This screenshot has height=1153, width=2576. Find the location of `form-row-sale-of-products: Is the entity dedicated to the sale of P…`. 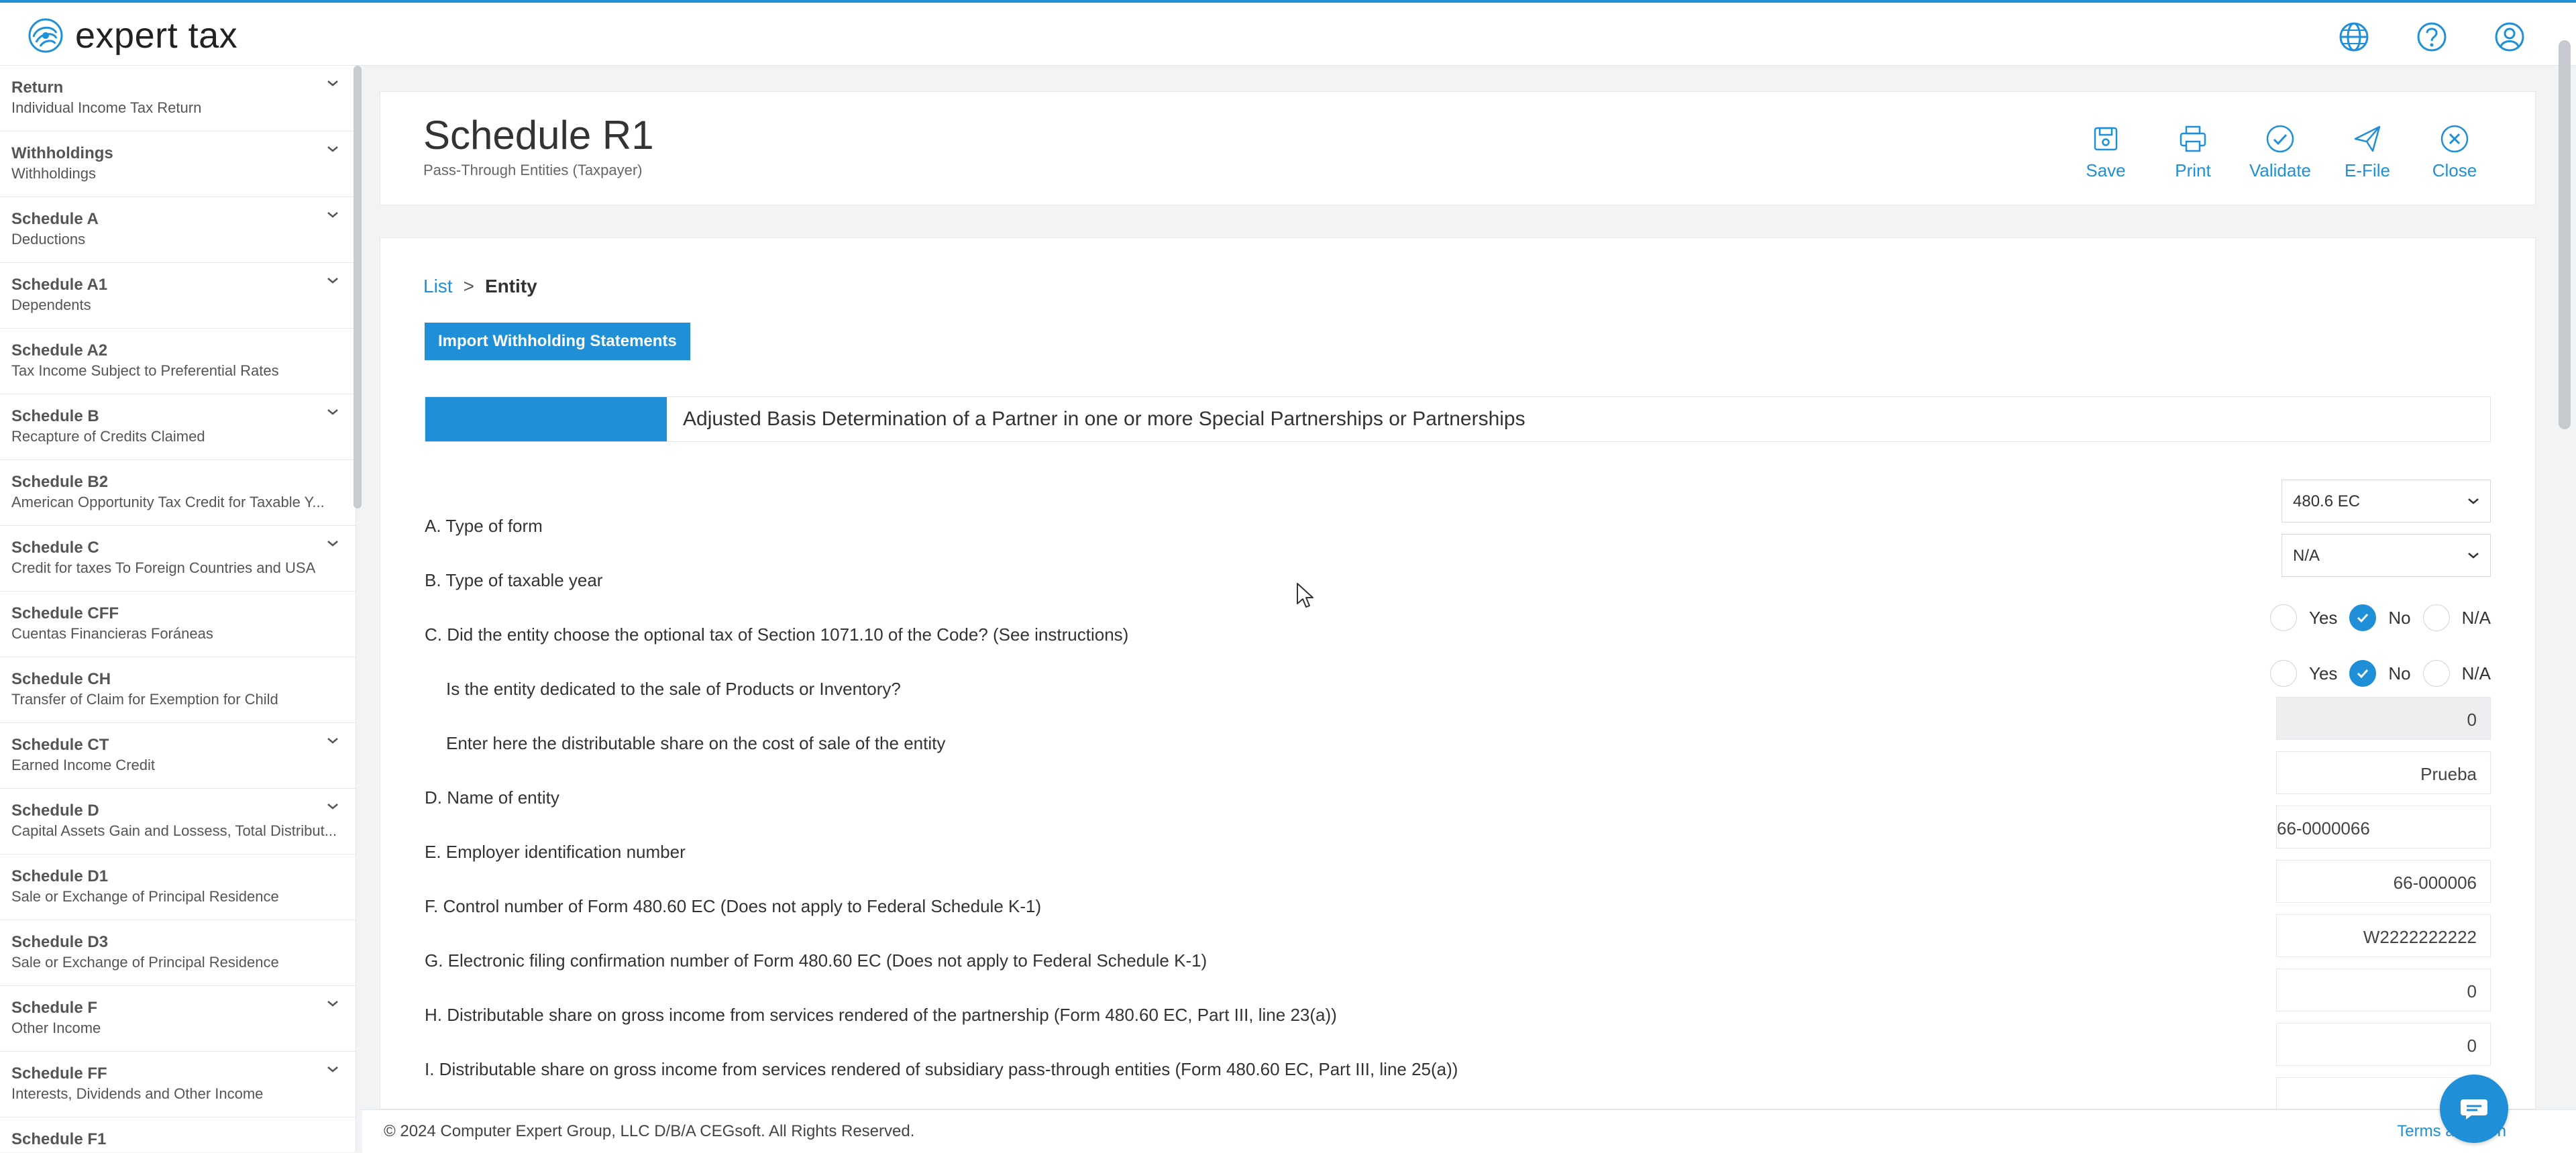

form-row-sale-of-products: Is the entity dedicated to the sale of P… is located at coordinates (1458, 685).